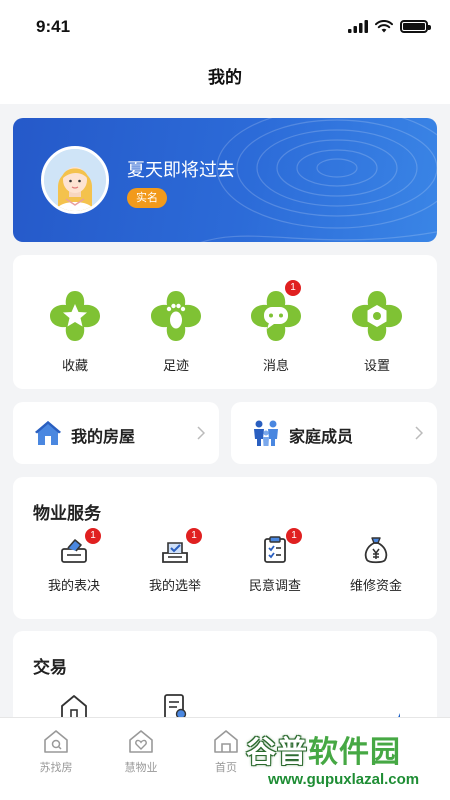 This screenshot has width=450, height=800. I want to click on tab-house-search: 苏找房, so click(56, 751).